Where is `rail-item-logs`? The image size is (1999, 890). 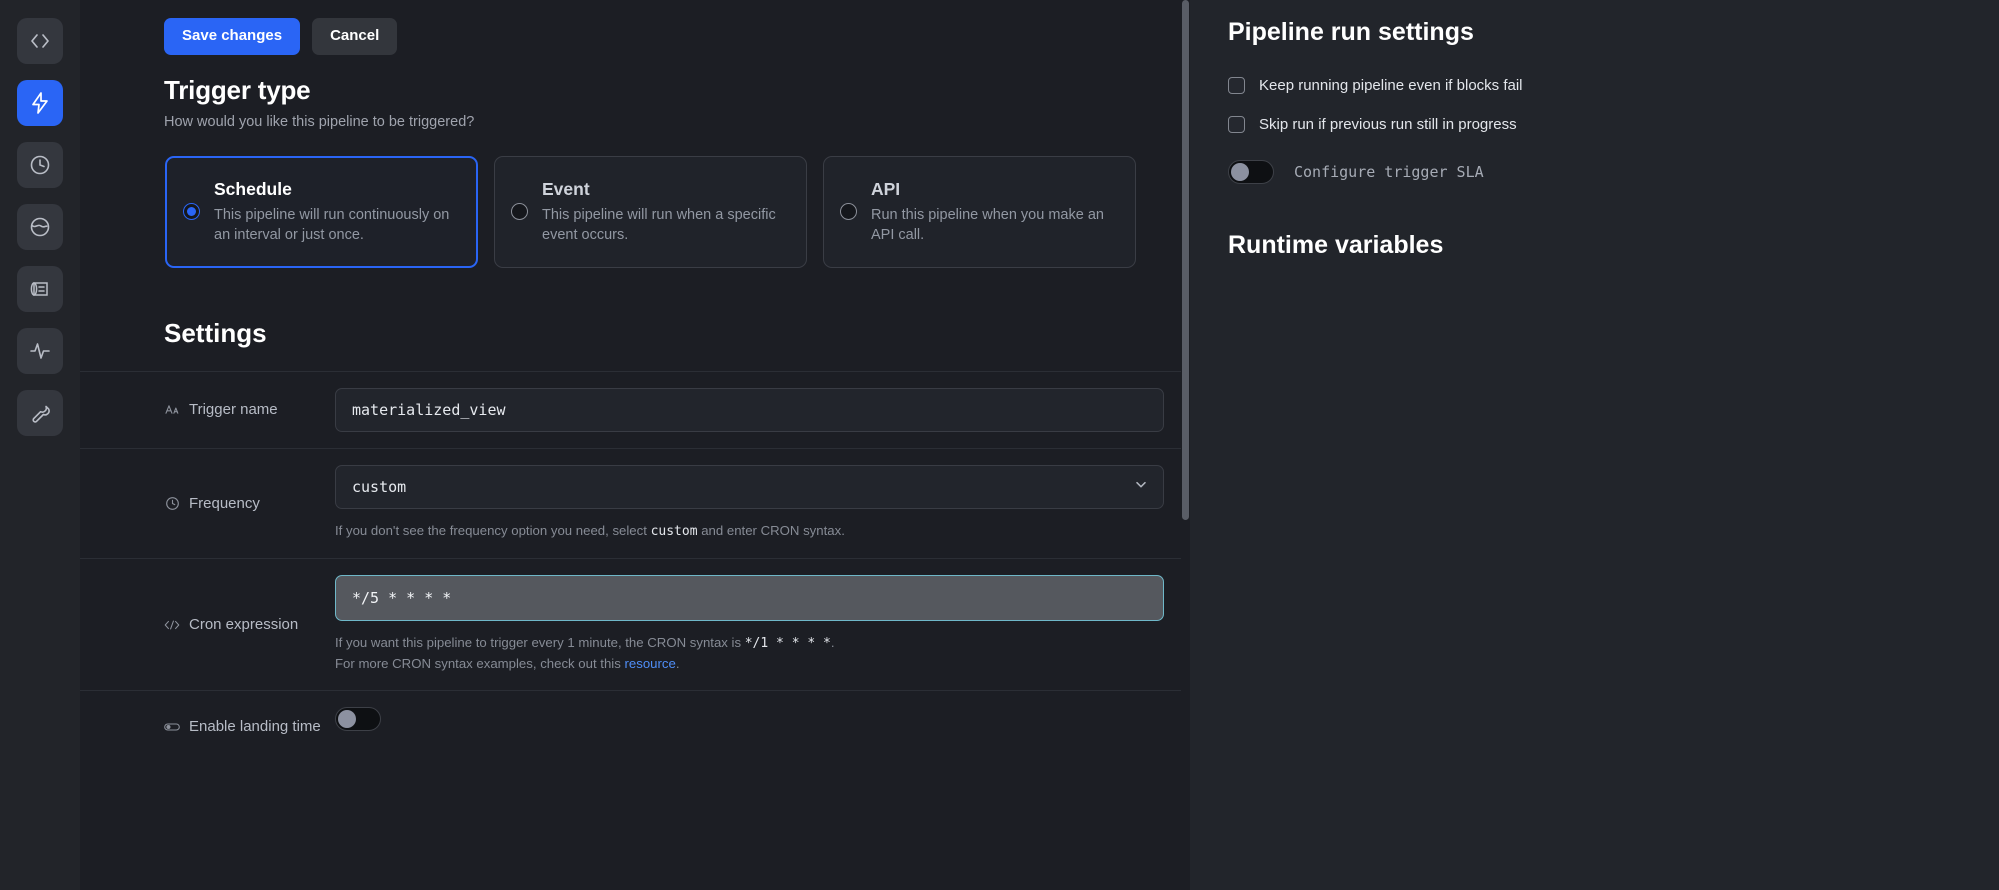 rail-item-logs is located at coordinates (40, 289).